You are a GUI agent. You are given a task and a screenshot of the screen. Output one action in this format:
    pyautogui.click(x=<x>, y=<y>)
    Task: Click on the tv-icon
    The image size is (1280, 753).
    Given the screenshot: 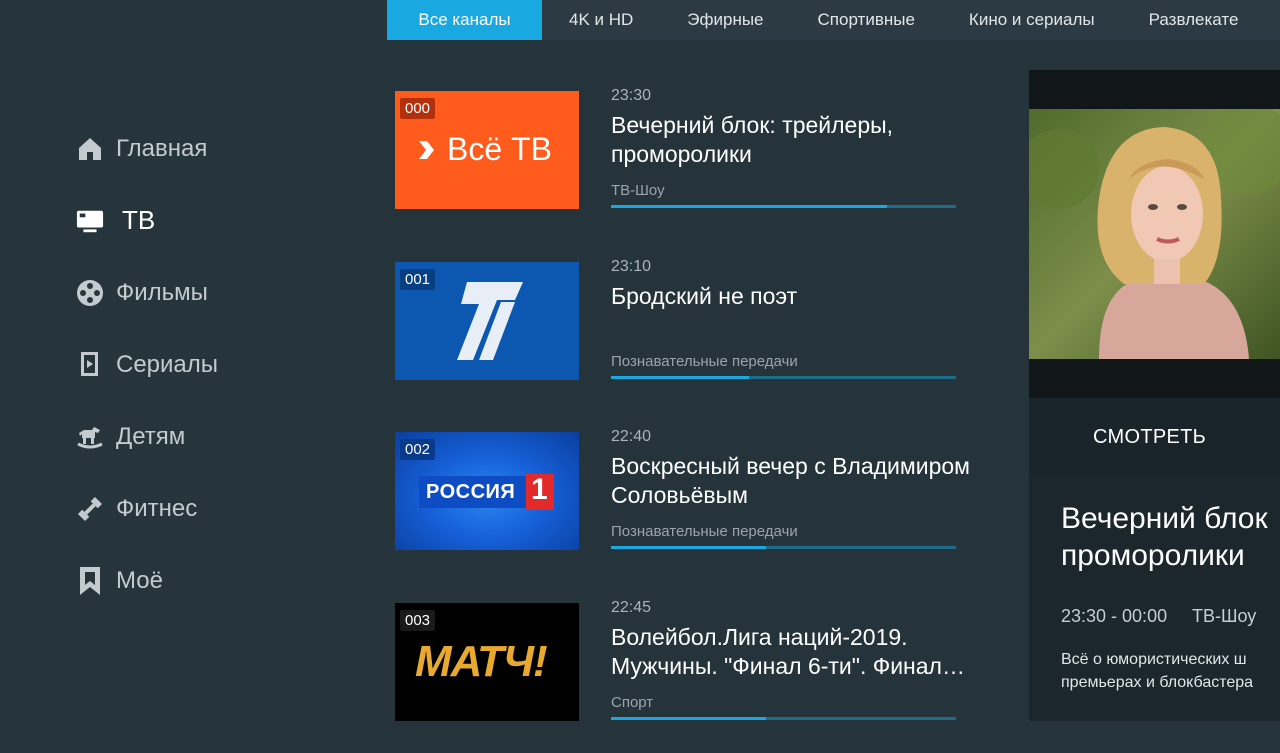 What is the action you would take?
    pyautogui.click(x=90, y=221)
    